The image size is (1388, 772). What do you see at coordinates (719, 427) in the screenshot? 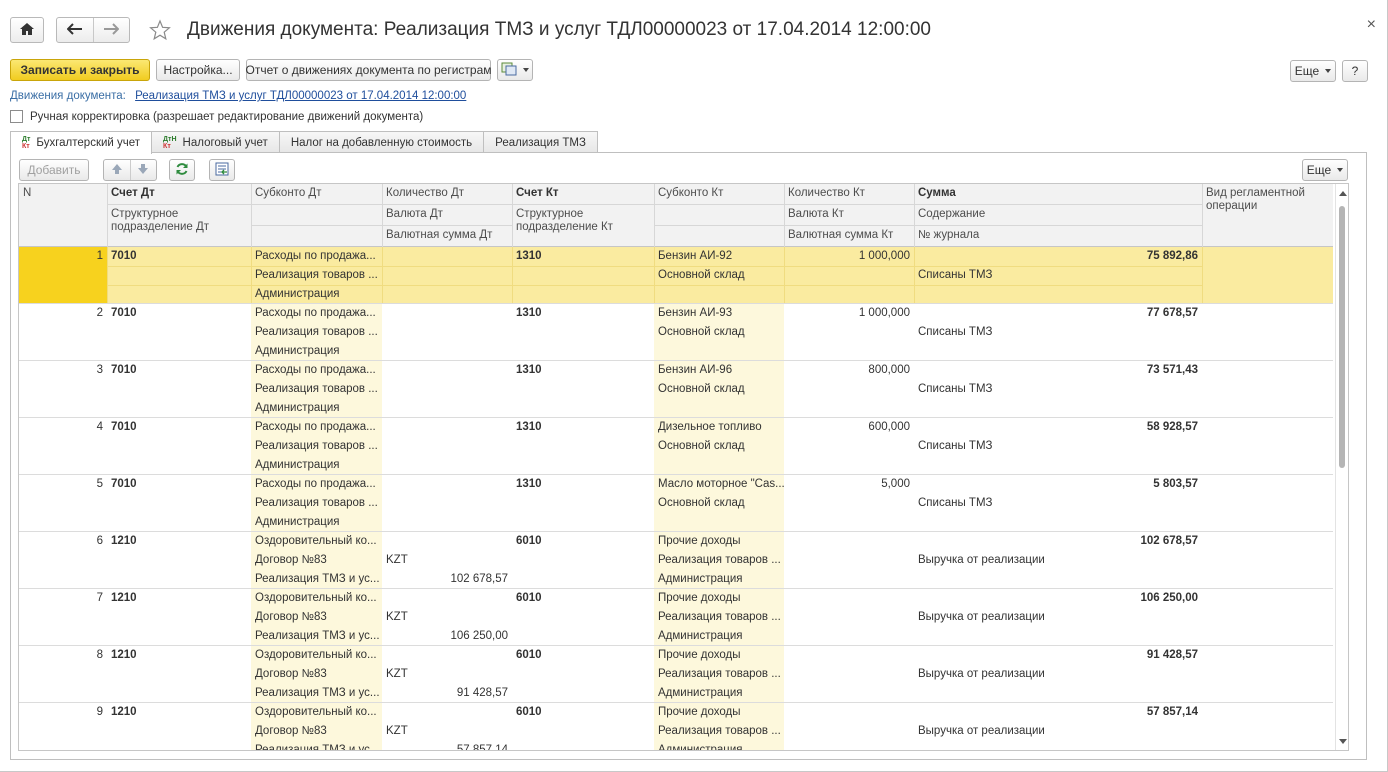
I see `cell-subkonto-kt-1: Дизельное топливо` at bounding box center [719, 427].